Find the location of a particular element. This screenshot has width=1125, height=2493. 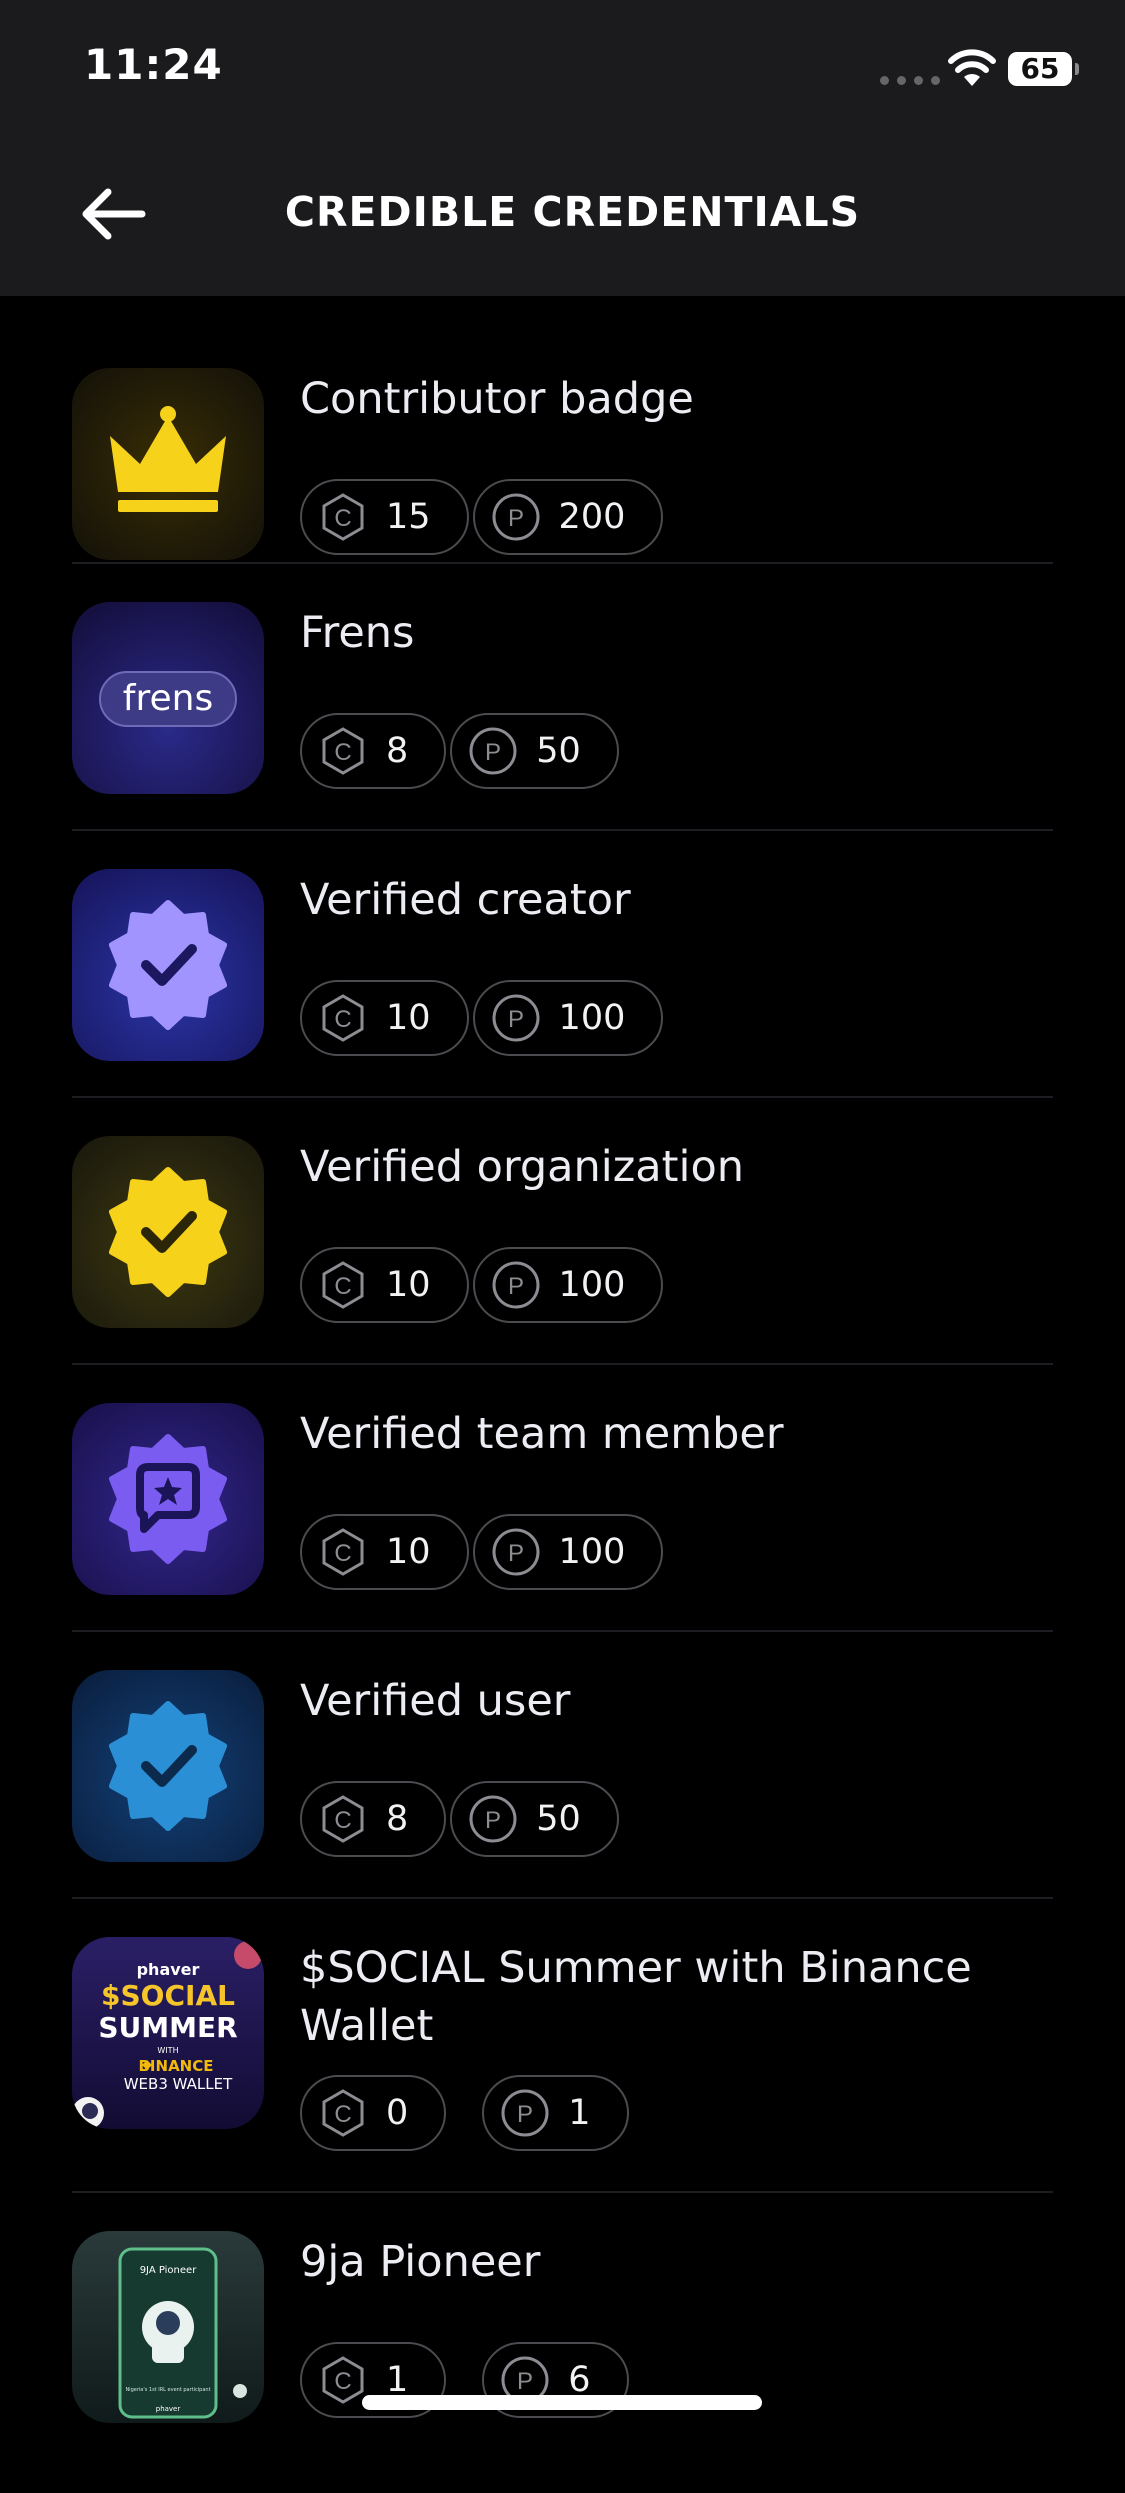

crown-icon is located at coordinates (168, 464).